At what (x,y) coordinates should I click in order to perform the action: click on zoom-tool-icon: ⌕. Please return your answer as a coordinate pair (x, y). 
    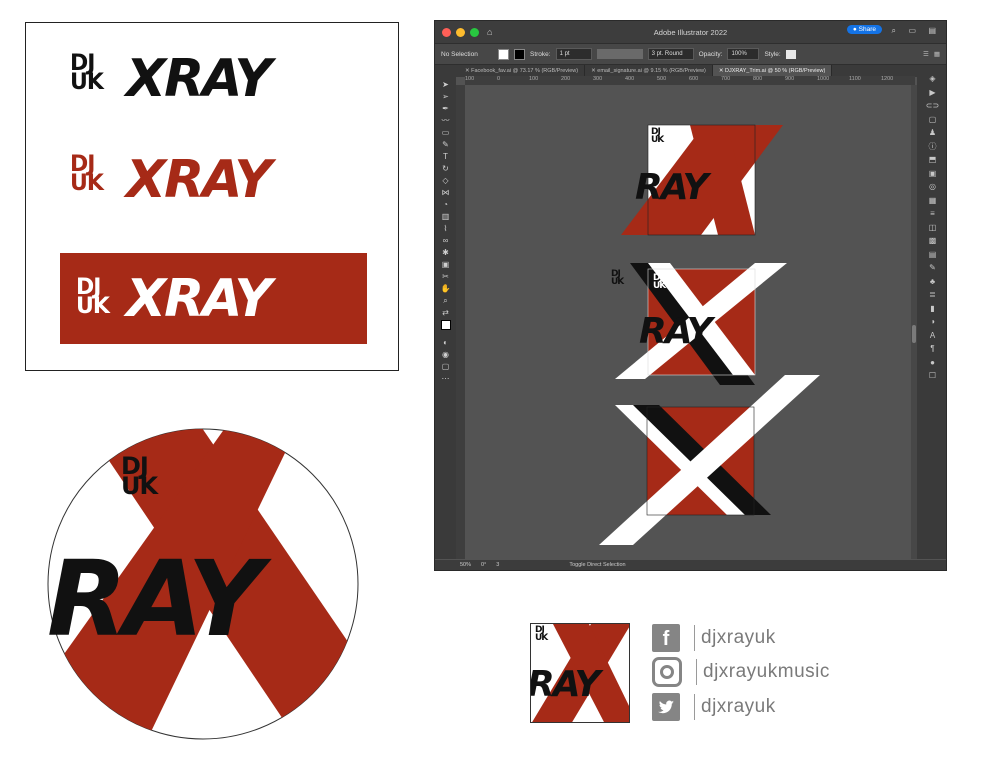
    Looking at the image, I should click on (446, 301).